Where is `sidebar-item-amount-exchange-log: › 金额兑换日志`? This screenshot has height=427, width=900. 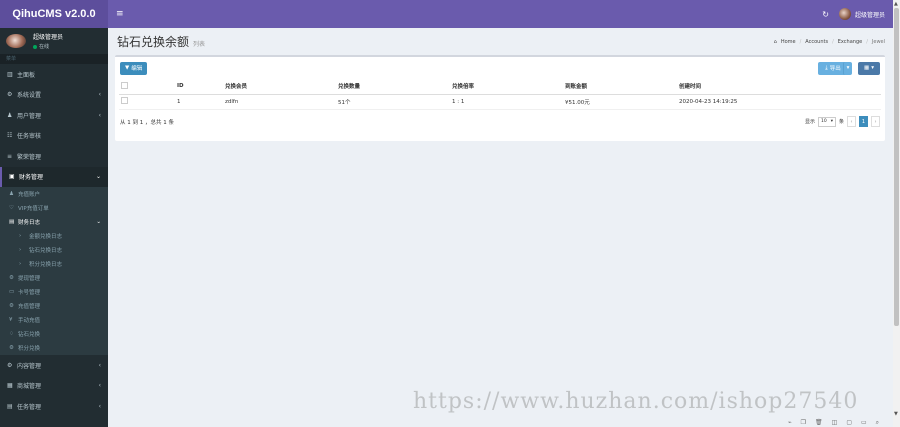 sidebar-item-amount-exchange-log: › 金额兑换日志 is located at coordinates (54, 236).